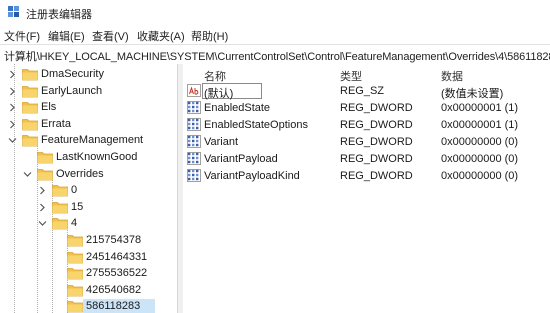  Describe the element at coordinates (74, 190) in the screenshot. I see `tree-item-label: 0` at that location.